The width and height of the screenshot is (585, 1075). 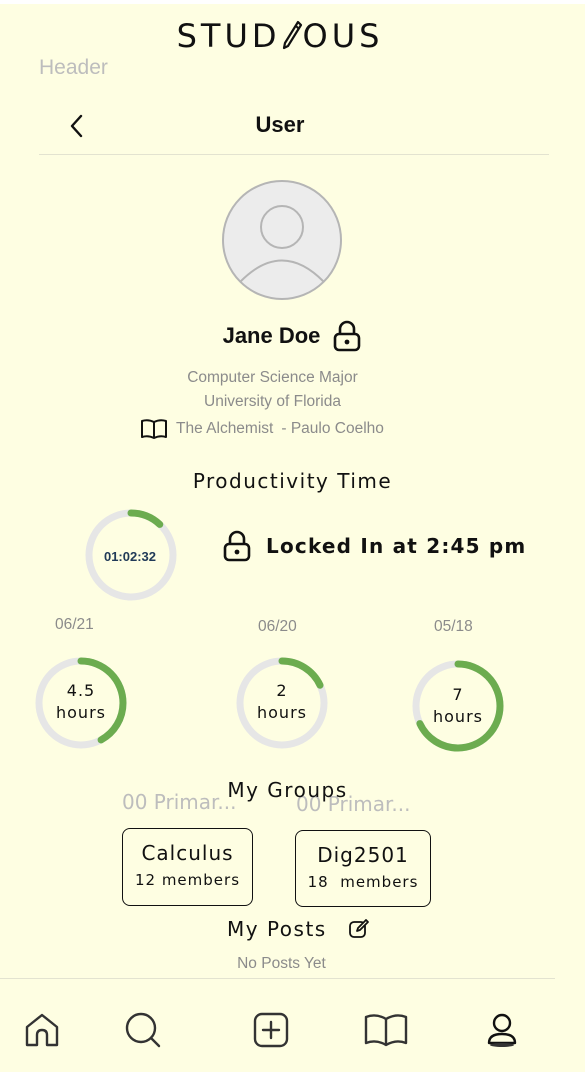 I want to click on history-date: 06/21, so click(x=74, y=624).